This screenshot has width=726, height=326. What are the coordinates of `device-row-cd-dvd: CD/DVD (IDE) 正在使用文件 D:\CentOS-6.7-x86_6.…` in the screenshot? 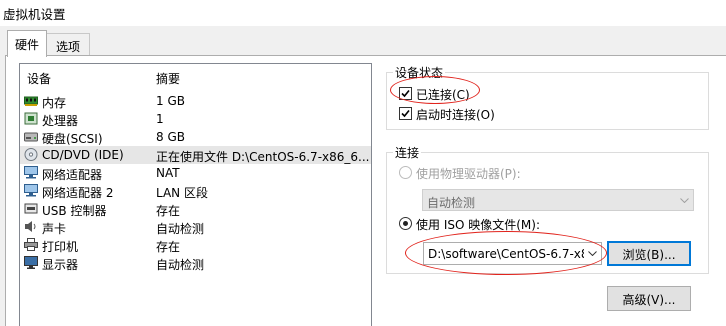 It's located at (195, 155).